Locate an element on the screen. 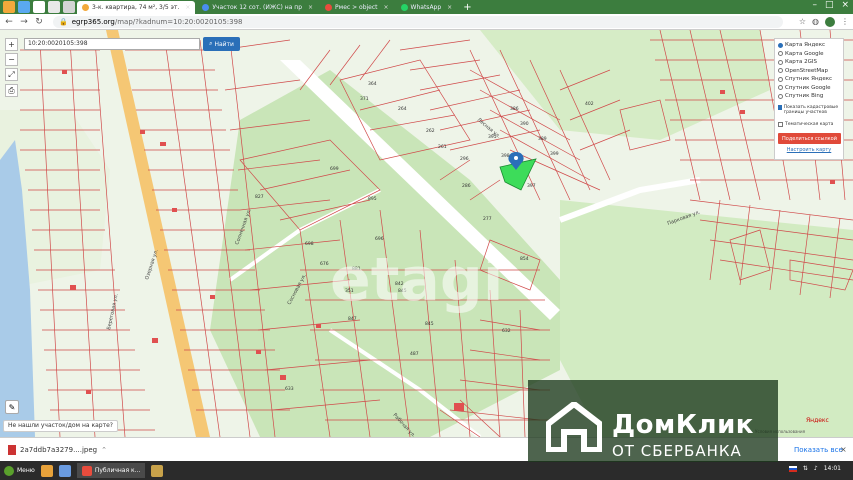 The width and height of the screenshot is (853, 480). parcel-number: 398 is located at coordinates (505, 156).